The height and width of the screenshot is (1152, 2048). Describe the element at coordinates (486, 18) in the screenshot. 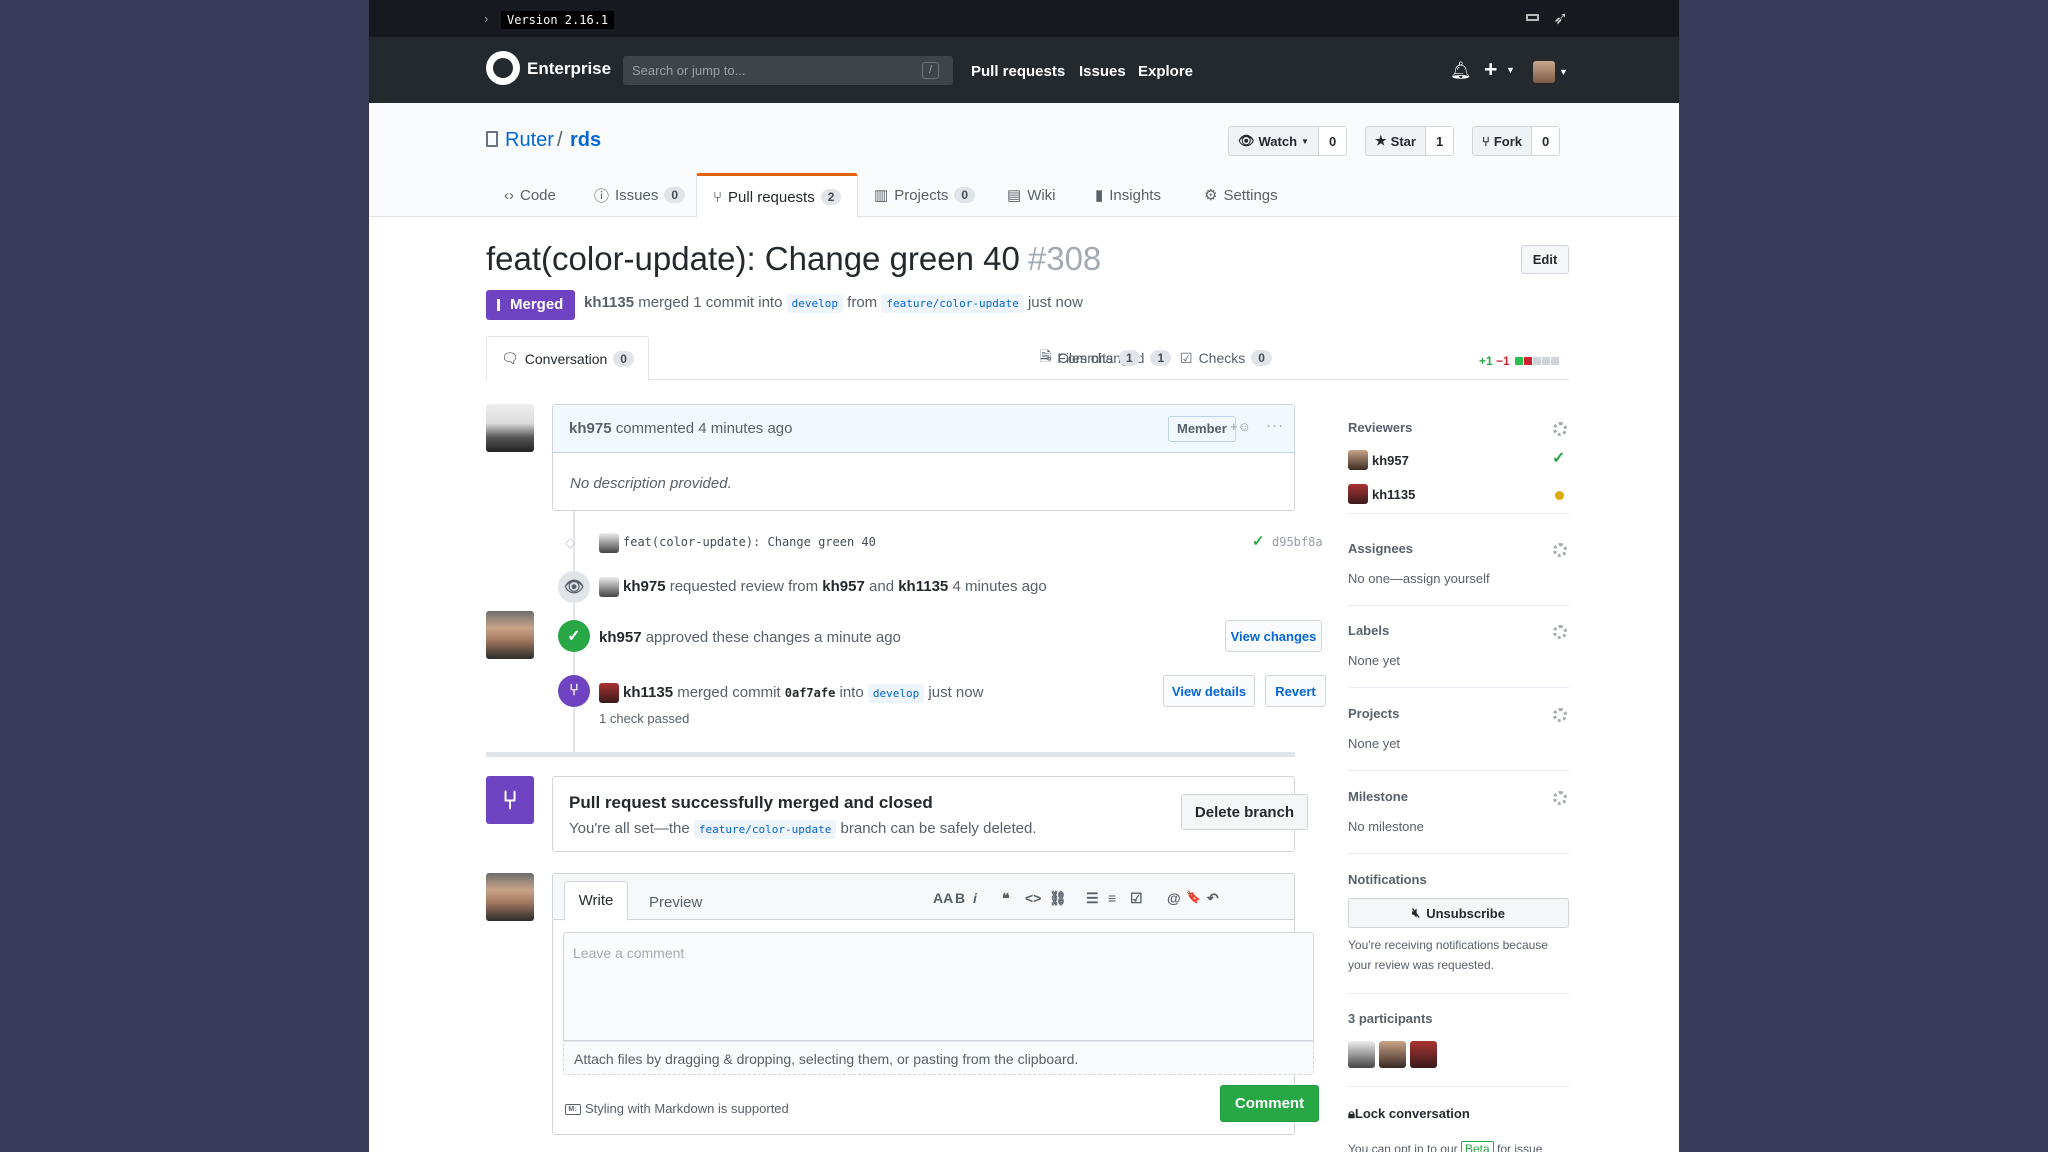

I see `chevron-right-icon: ›` at that location.